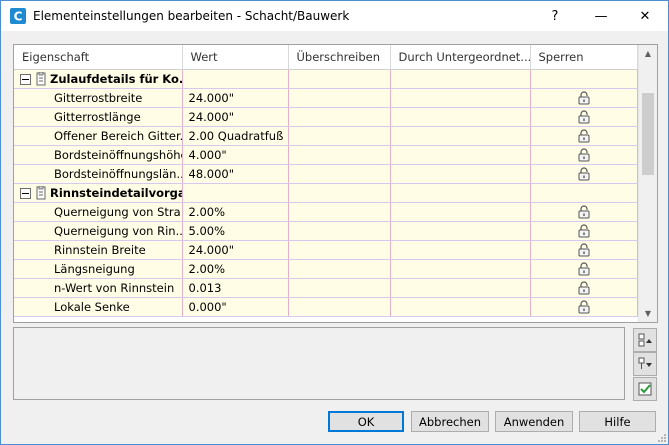 This screenshot has height=445, width=669. Describe the element at coordinates (235, 79) in the screenshot. I see `value-cell` at that location.